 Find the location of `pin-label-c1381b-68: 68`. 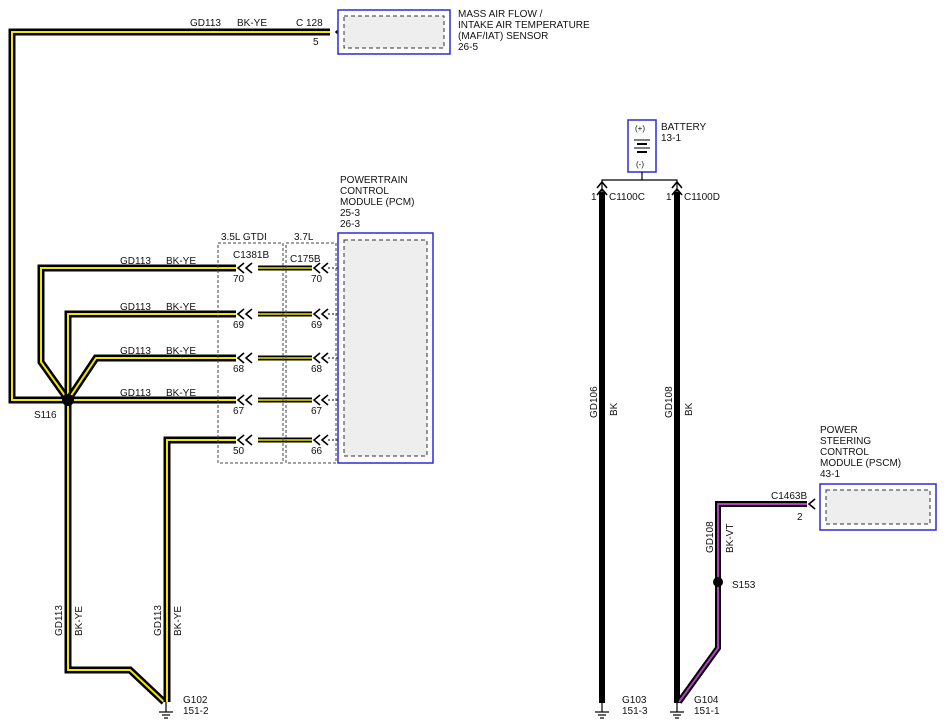

pin-label-c1381b-68: 68 is located at coordinates (239, 369).